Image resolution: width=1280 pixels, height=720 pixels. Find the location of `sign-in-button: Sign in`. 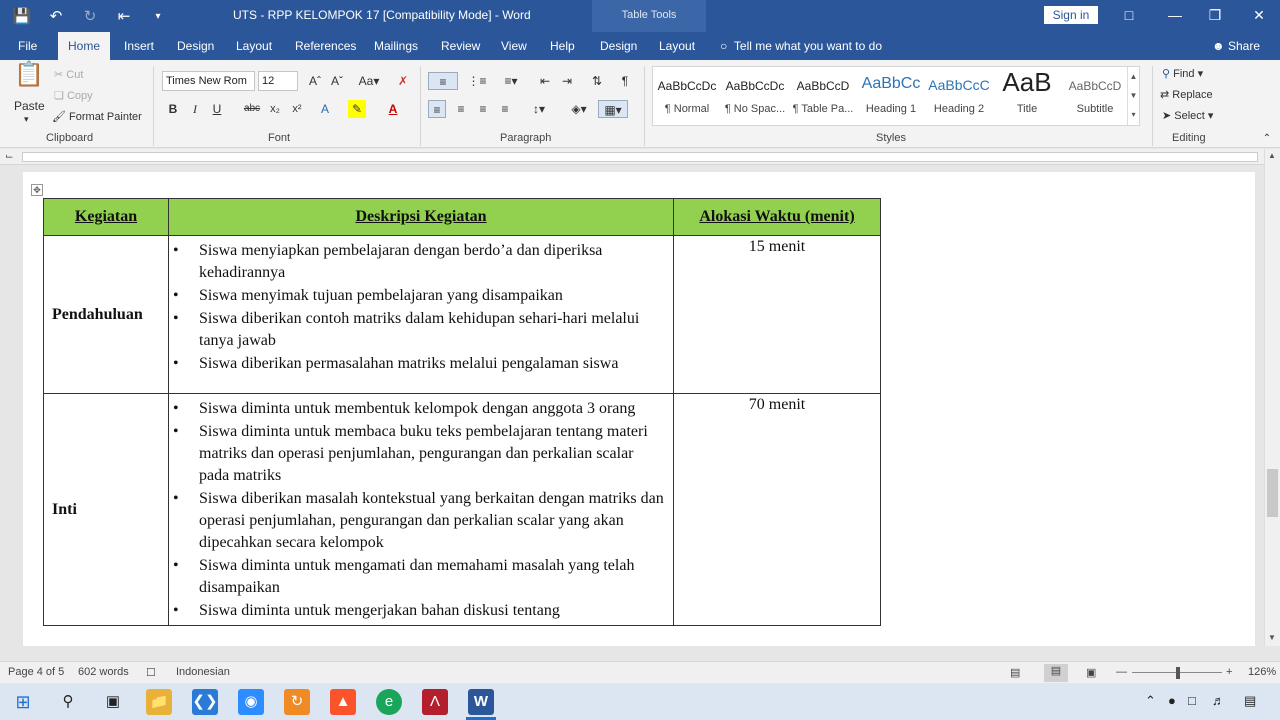

sign-in-button: Sign in is located at coordinates (1071, 15).